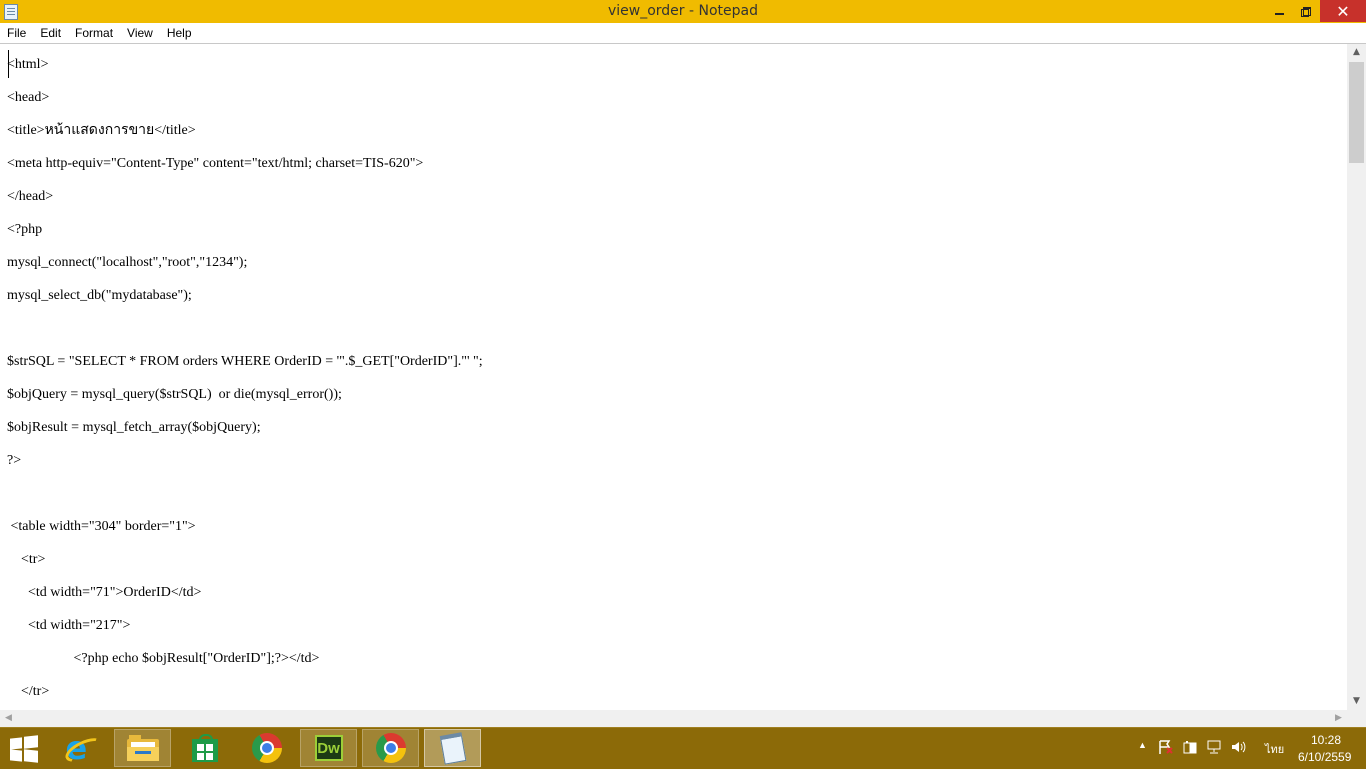 The height and width of the screenshot is (769, 1366). I want to click on code-line: <?php, so click(25, 229).